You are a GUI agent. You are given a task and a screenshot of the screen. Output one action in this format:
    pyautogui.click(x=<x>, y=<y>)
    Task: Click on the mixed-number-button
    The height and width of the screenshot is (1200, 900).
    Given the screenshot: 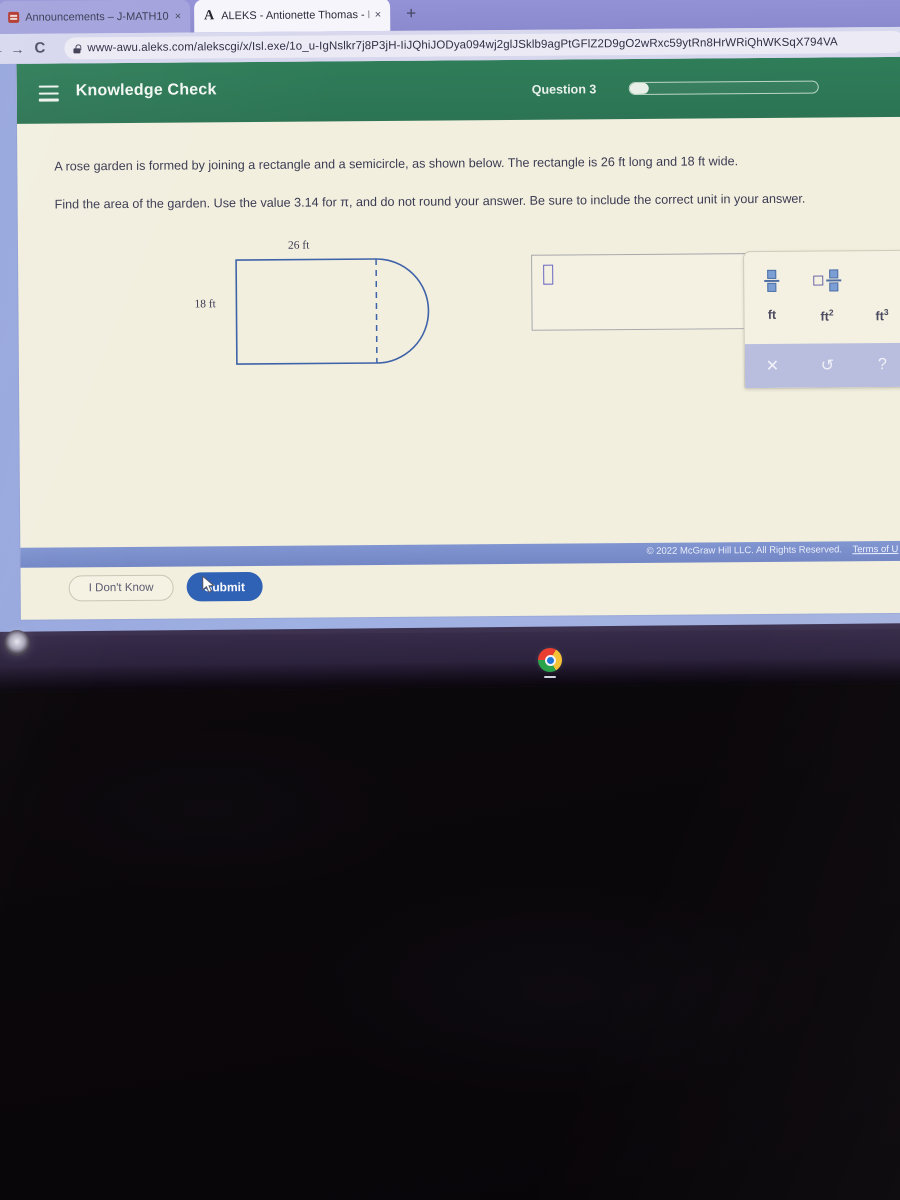 What is the action you would take?
    pyautogui.click(x=826, y=280)
    